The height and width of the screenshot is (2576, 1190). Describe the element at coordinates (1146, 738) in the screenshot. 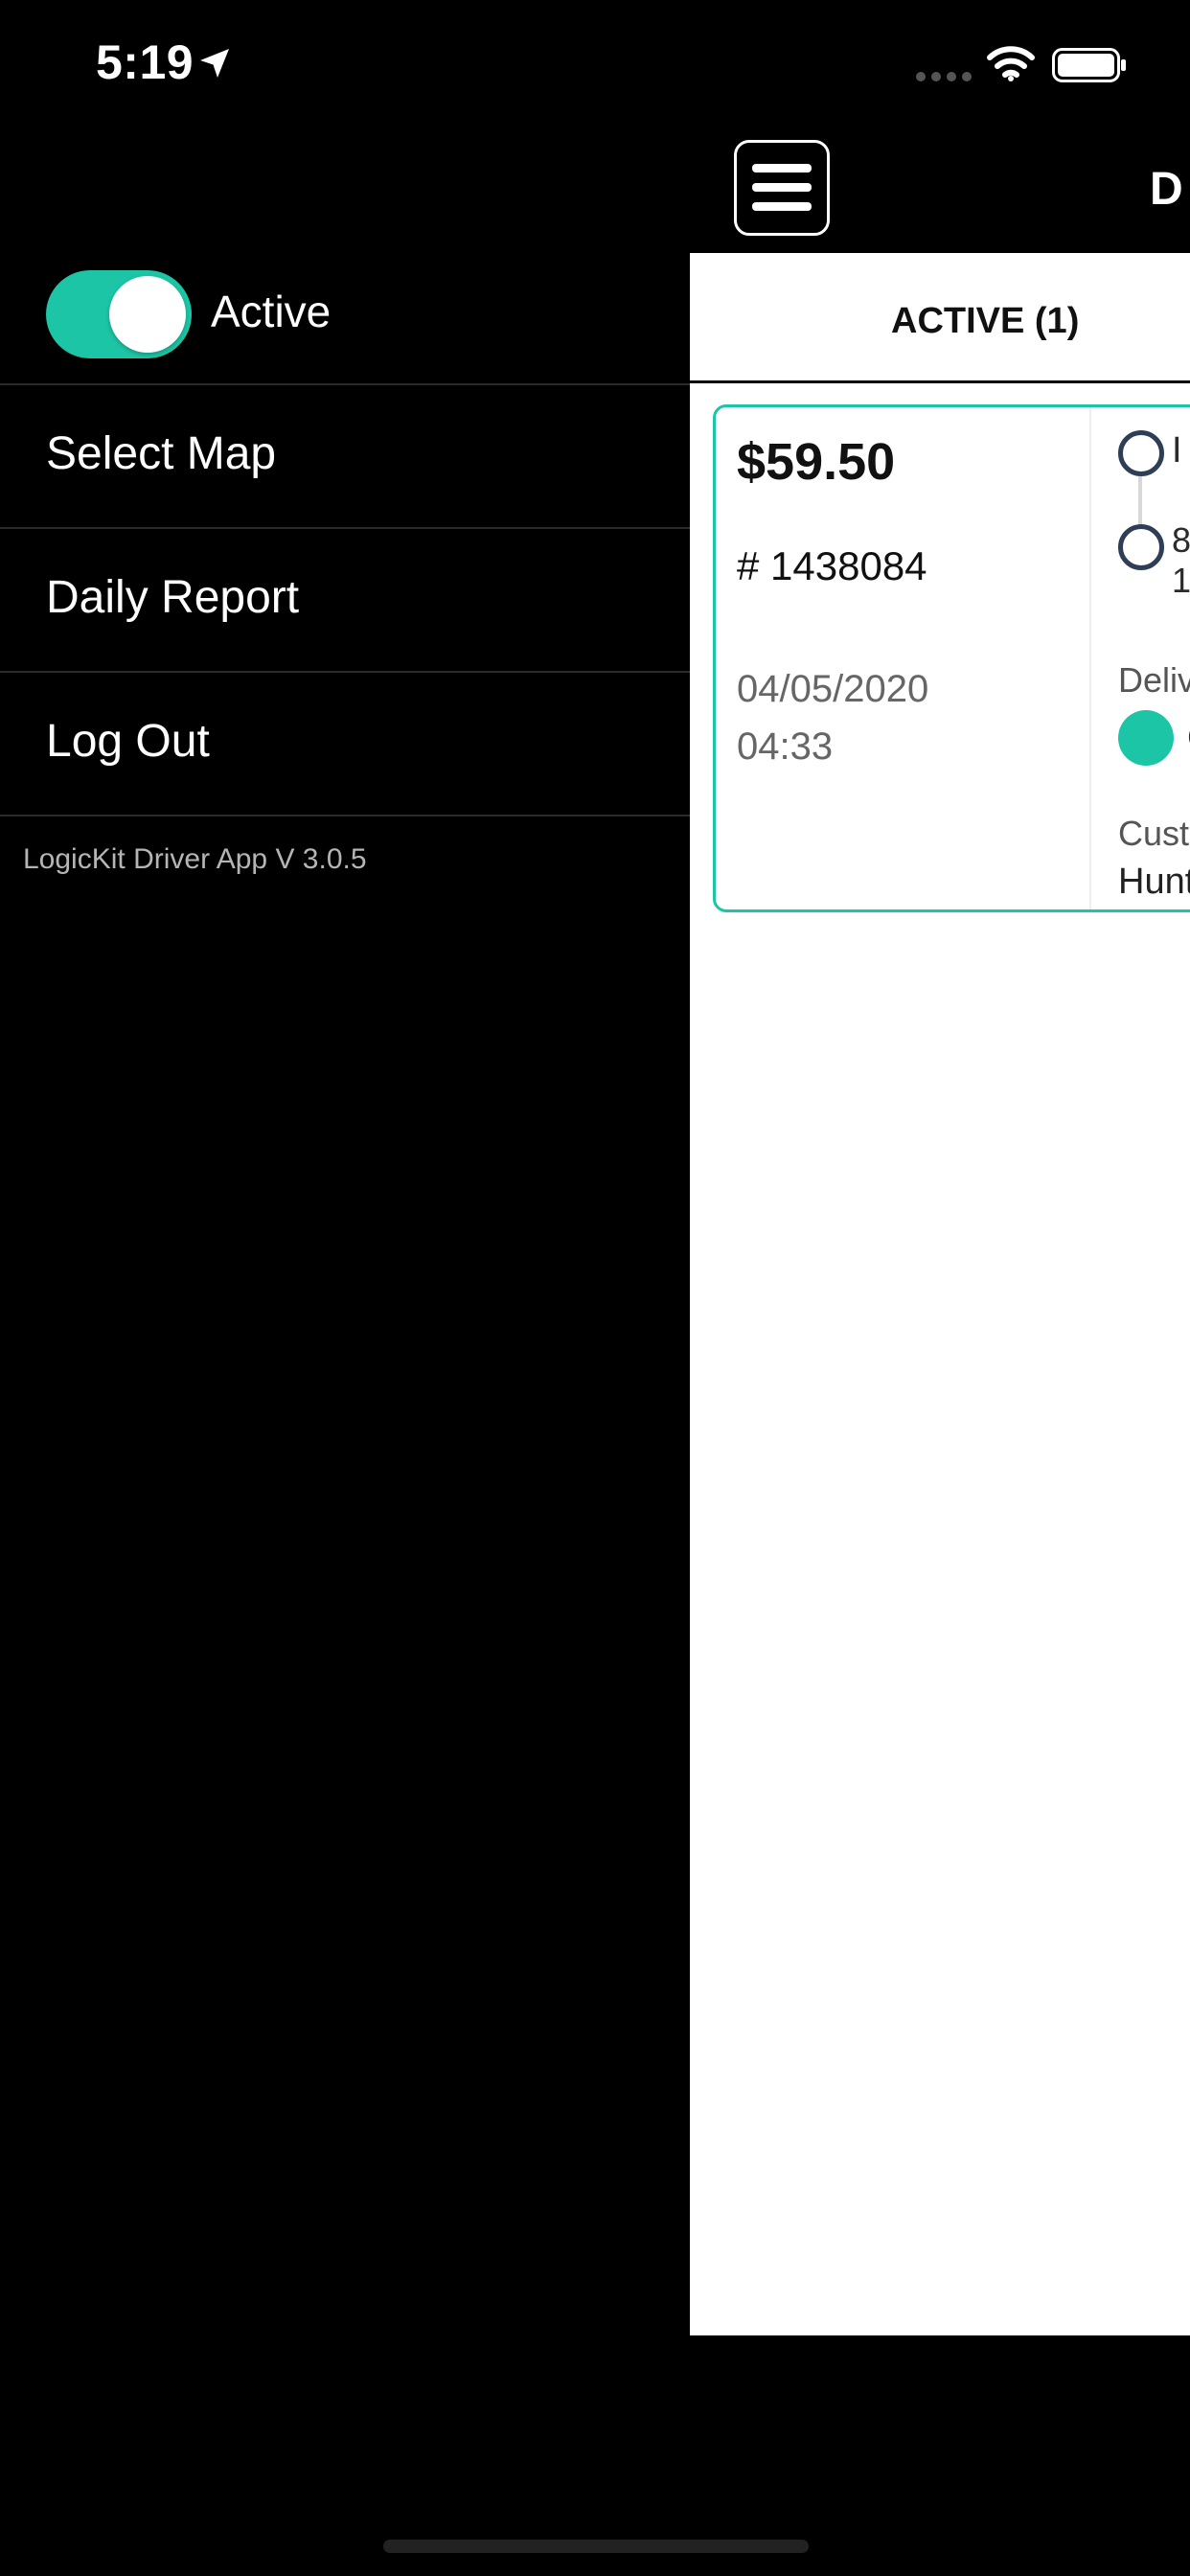

I see `delivery-status-dot-icon` at that location.